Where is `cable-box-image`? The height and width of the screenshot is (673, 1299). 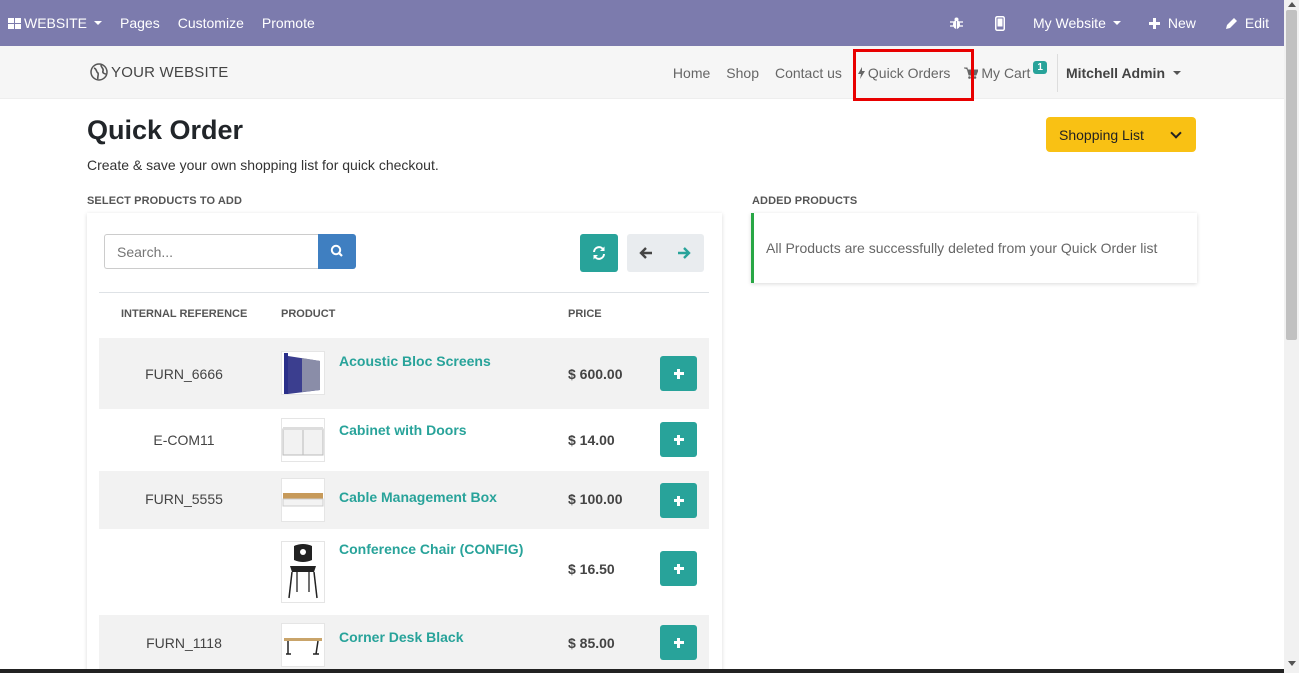
cable-box-image is located at coordinates (303, 500).